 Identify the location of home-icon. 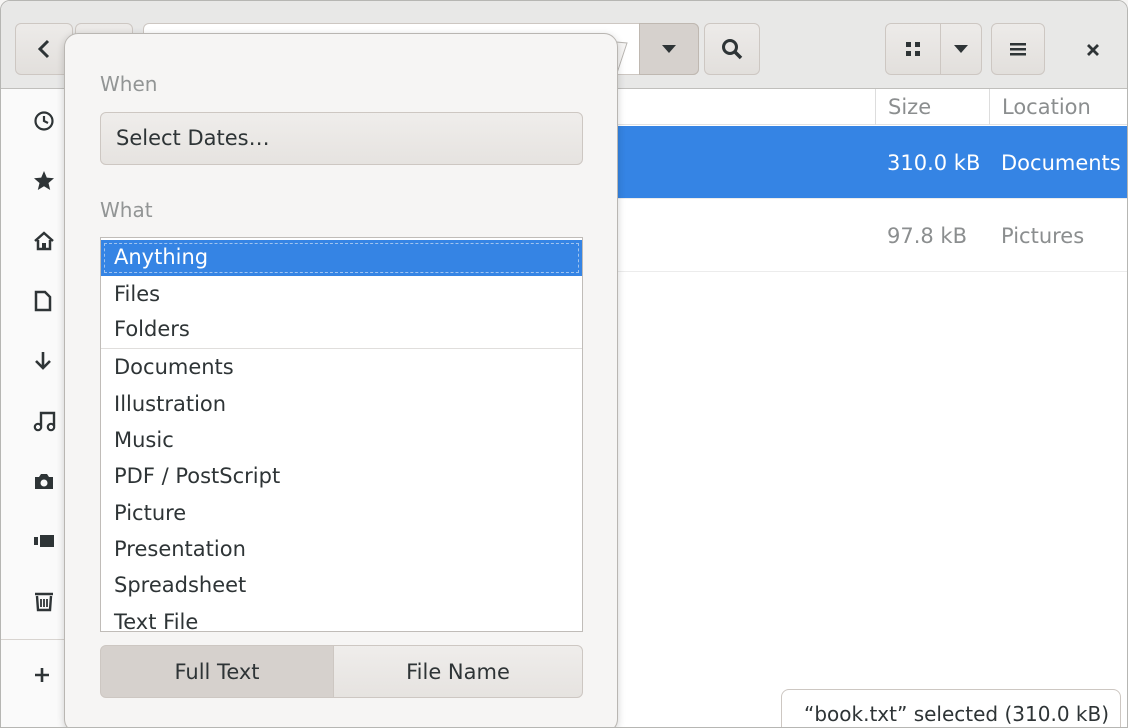
(44, 241).